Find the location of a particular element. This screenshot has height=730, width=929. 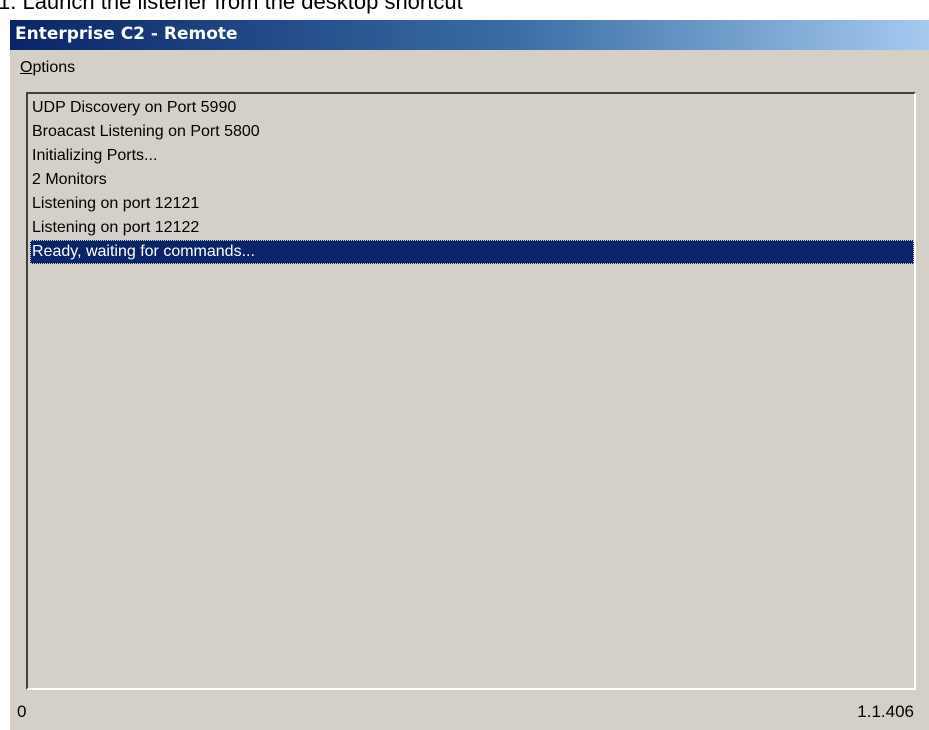

log-item: UDP Discovery on Port 5990 is located at coordinates (472, 108).